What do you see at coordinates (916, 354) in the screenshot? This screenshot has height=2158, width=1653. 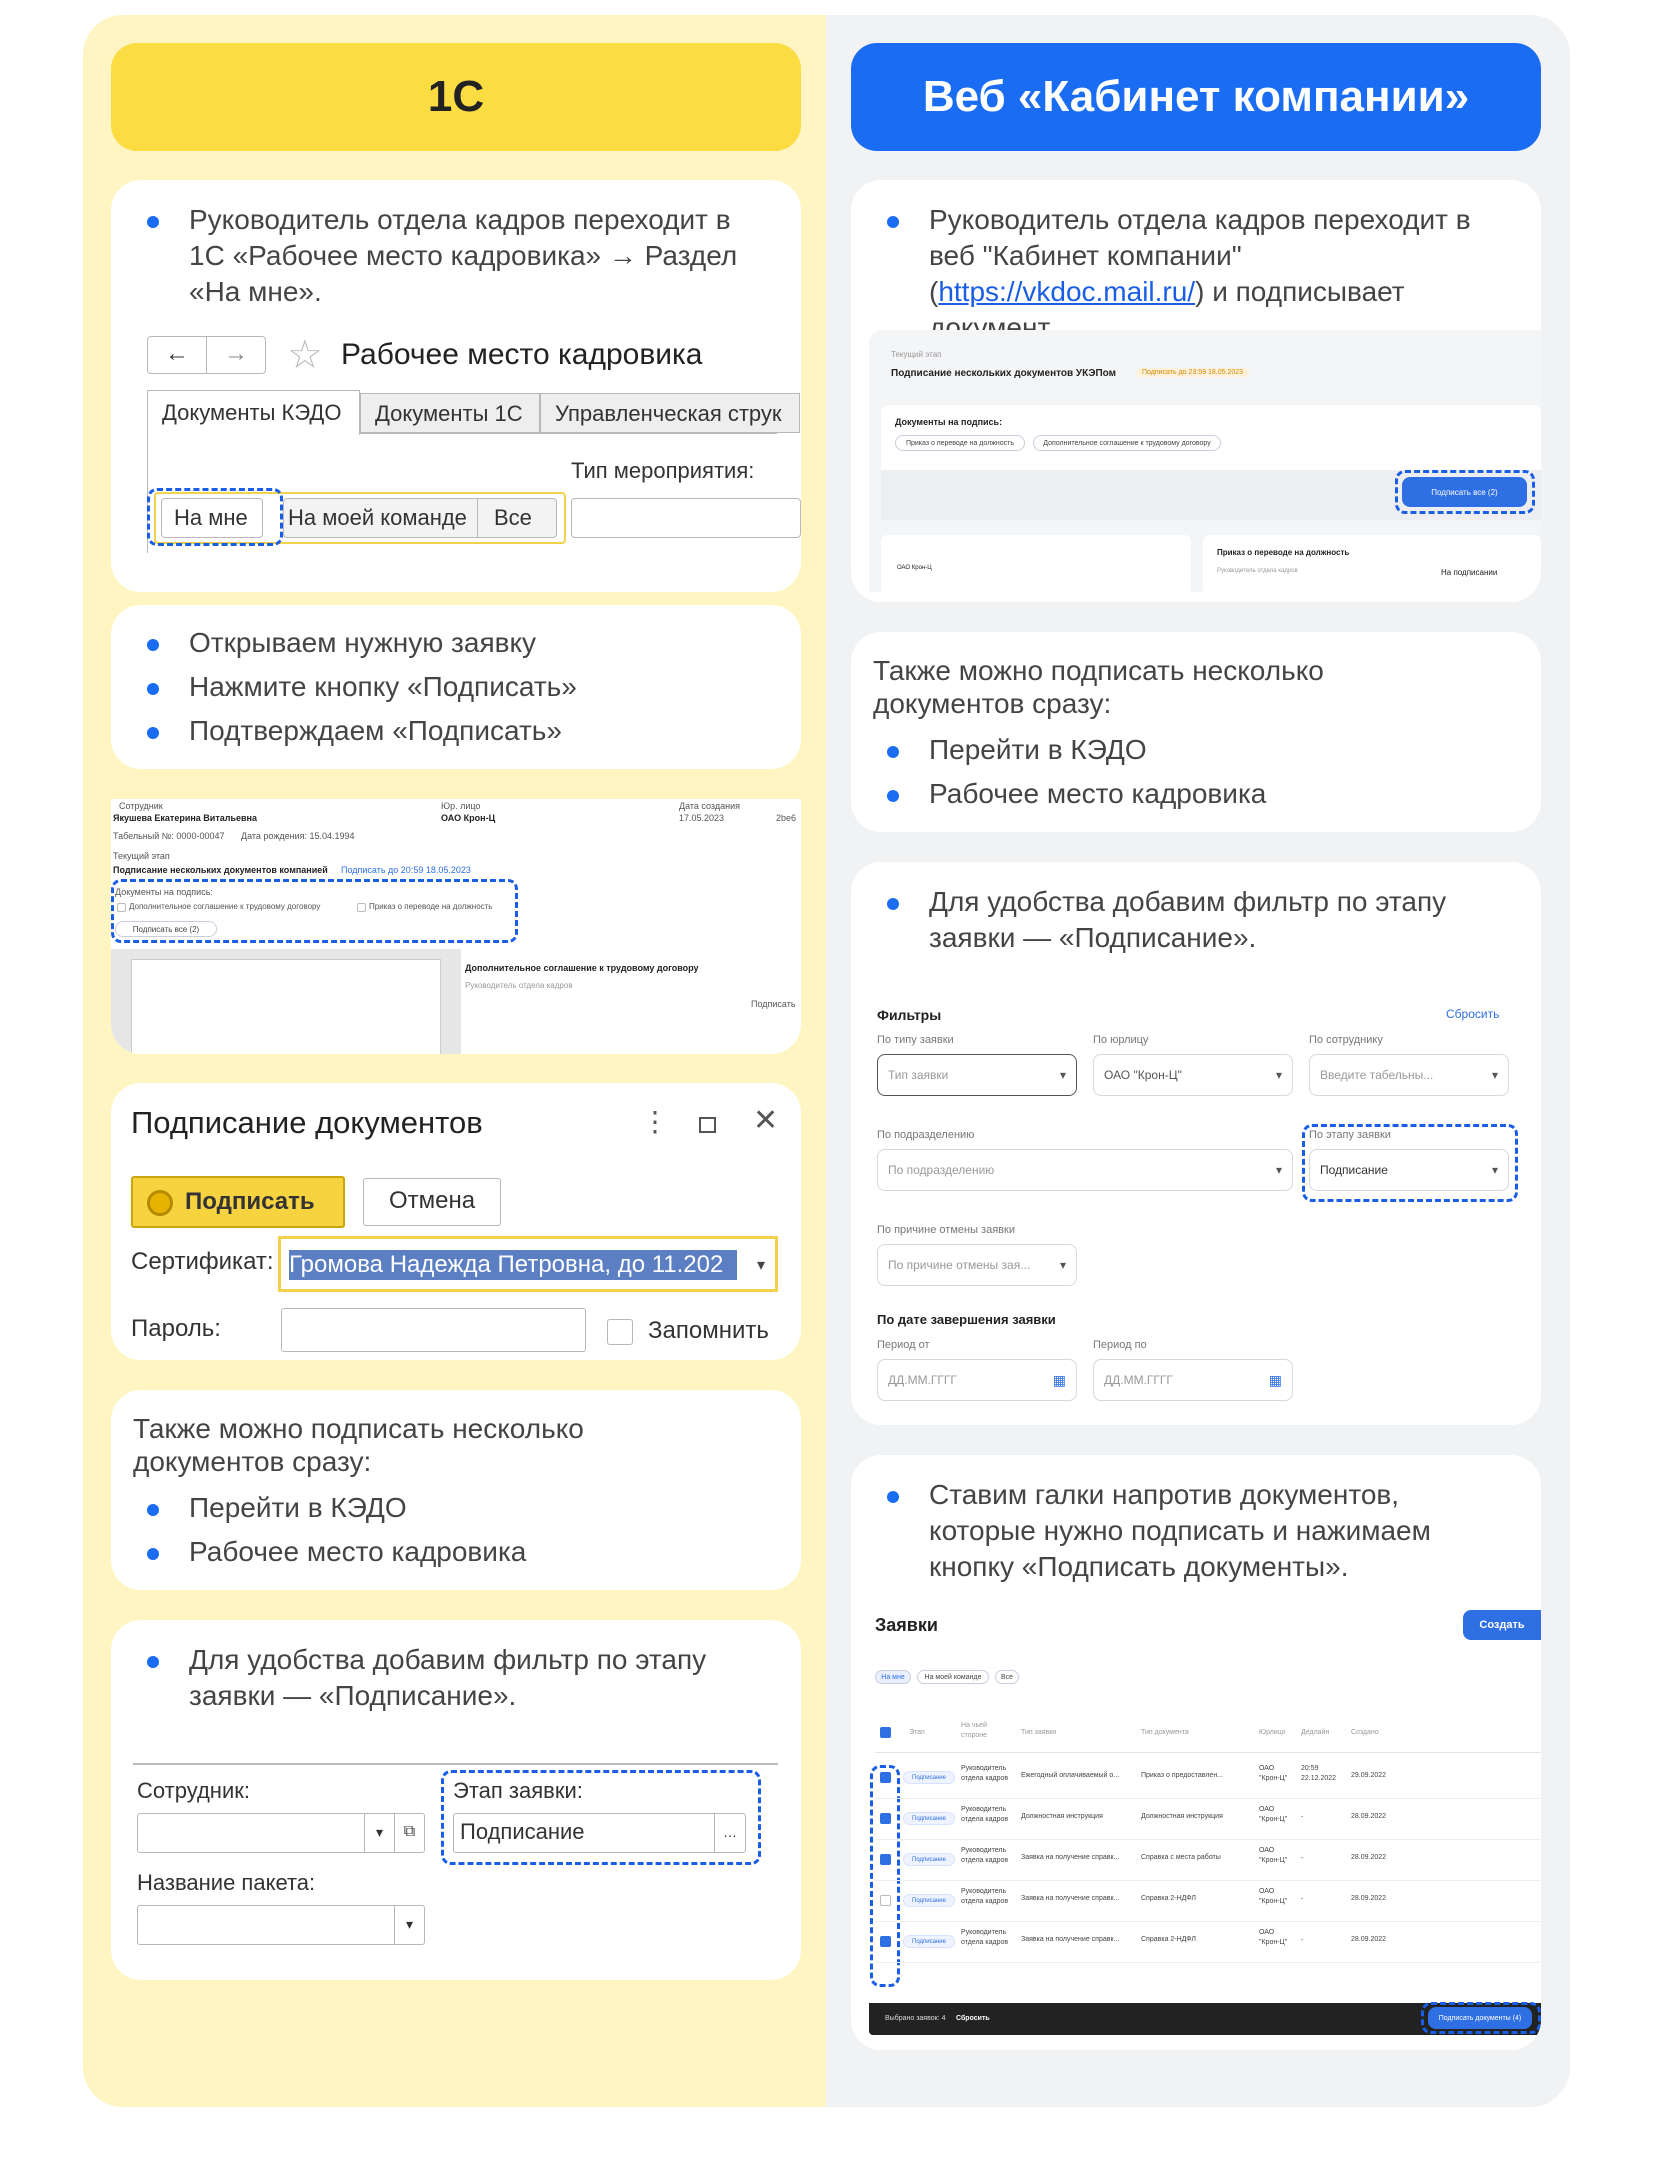 I see `stage-label: Текущий этап` at bounding box center [916, 354].